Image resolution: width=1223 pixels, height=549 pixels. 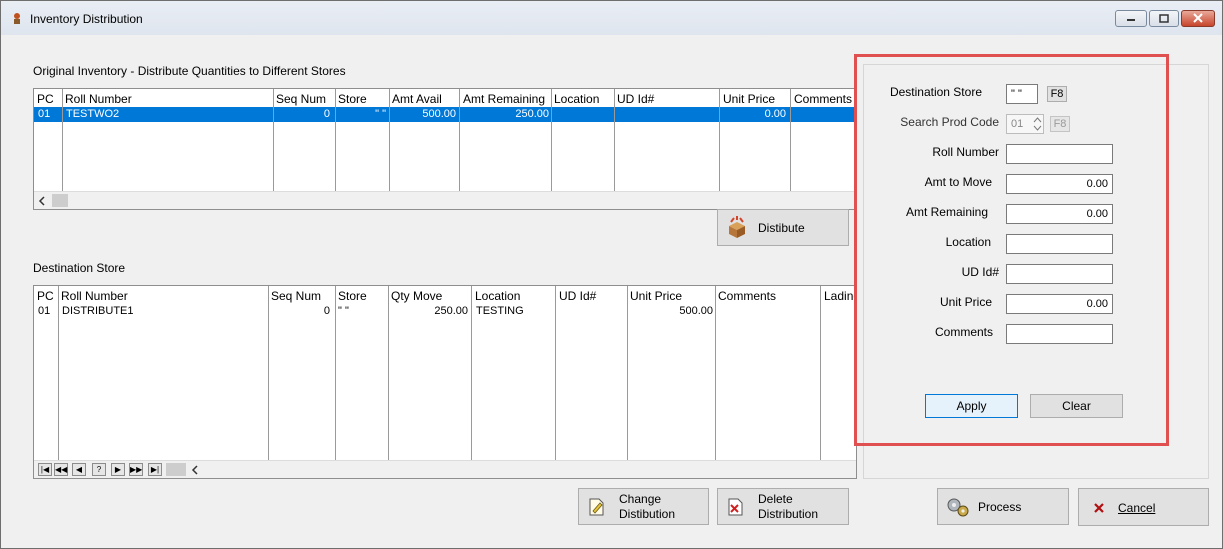 I want to click on next-record-button: ▶, so click(x=118, y=469).